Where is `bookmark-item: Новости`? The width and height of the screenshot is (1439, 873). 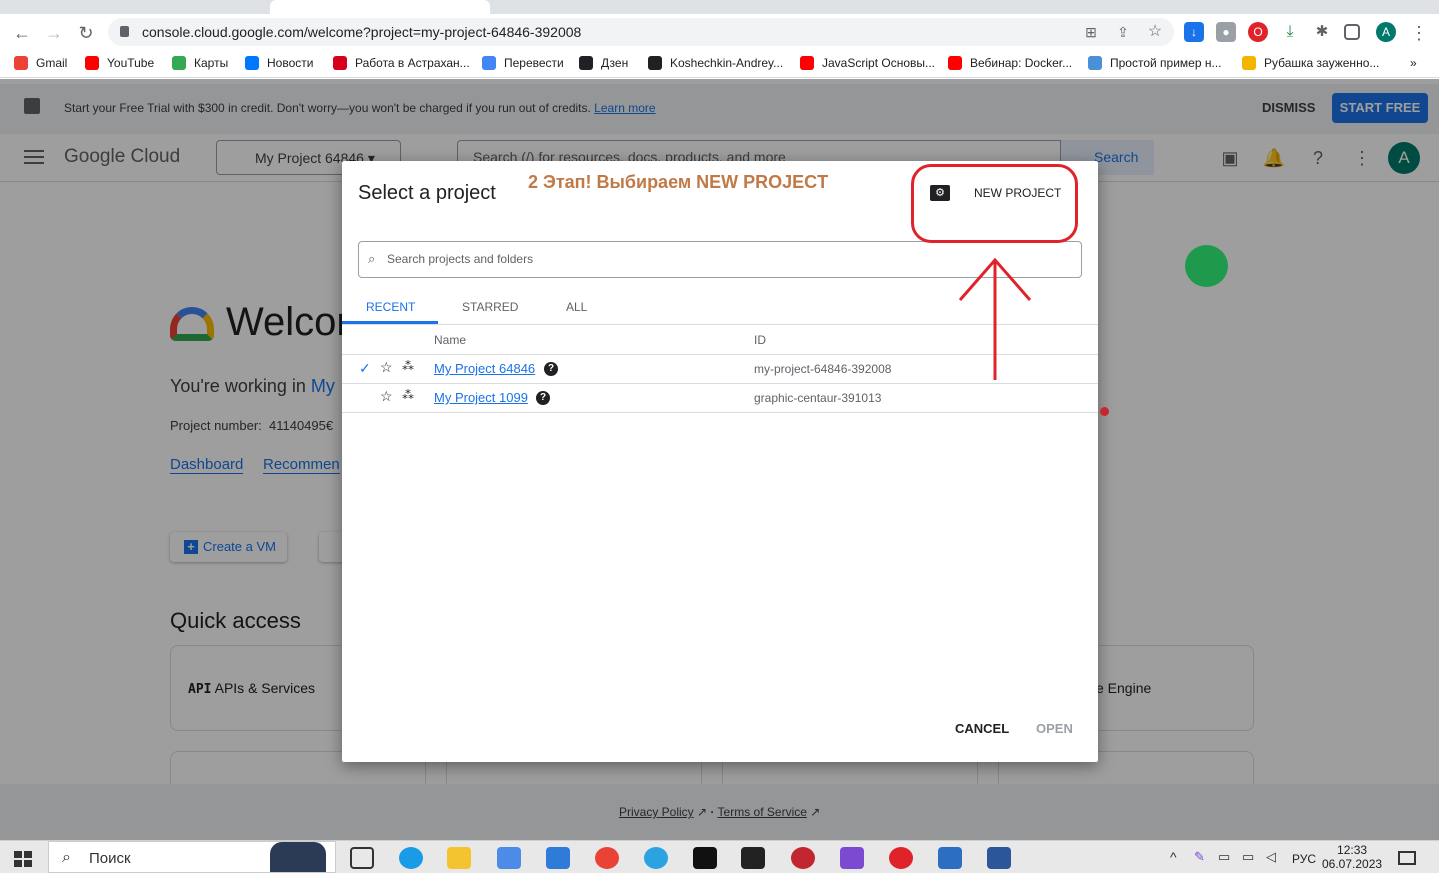 bookmark-item: Новости is located at coordinates (279, 63).